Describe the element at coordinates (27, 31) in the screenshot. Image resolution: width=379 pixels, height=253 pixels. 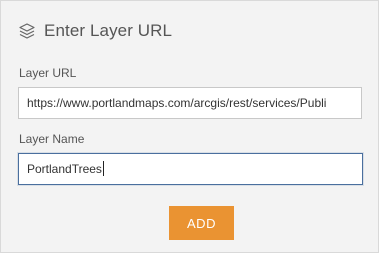
I see `layers-icon` at that location.